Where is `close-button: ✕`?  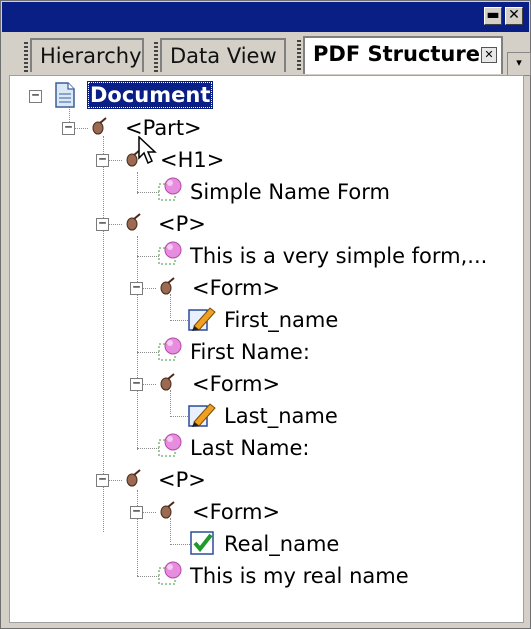 close-button: ✕ is located at coordinates (514, 16).